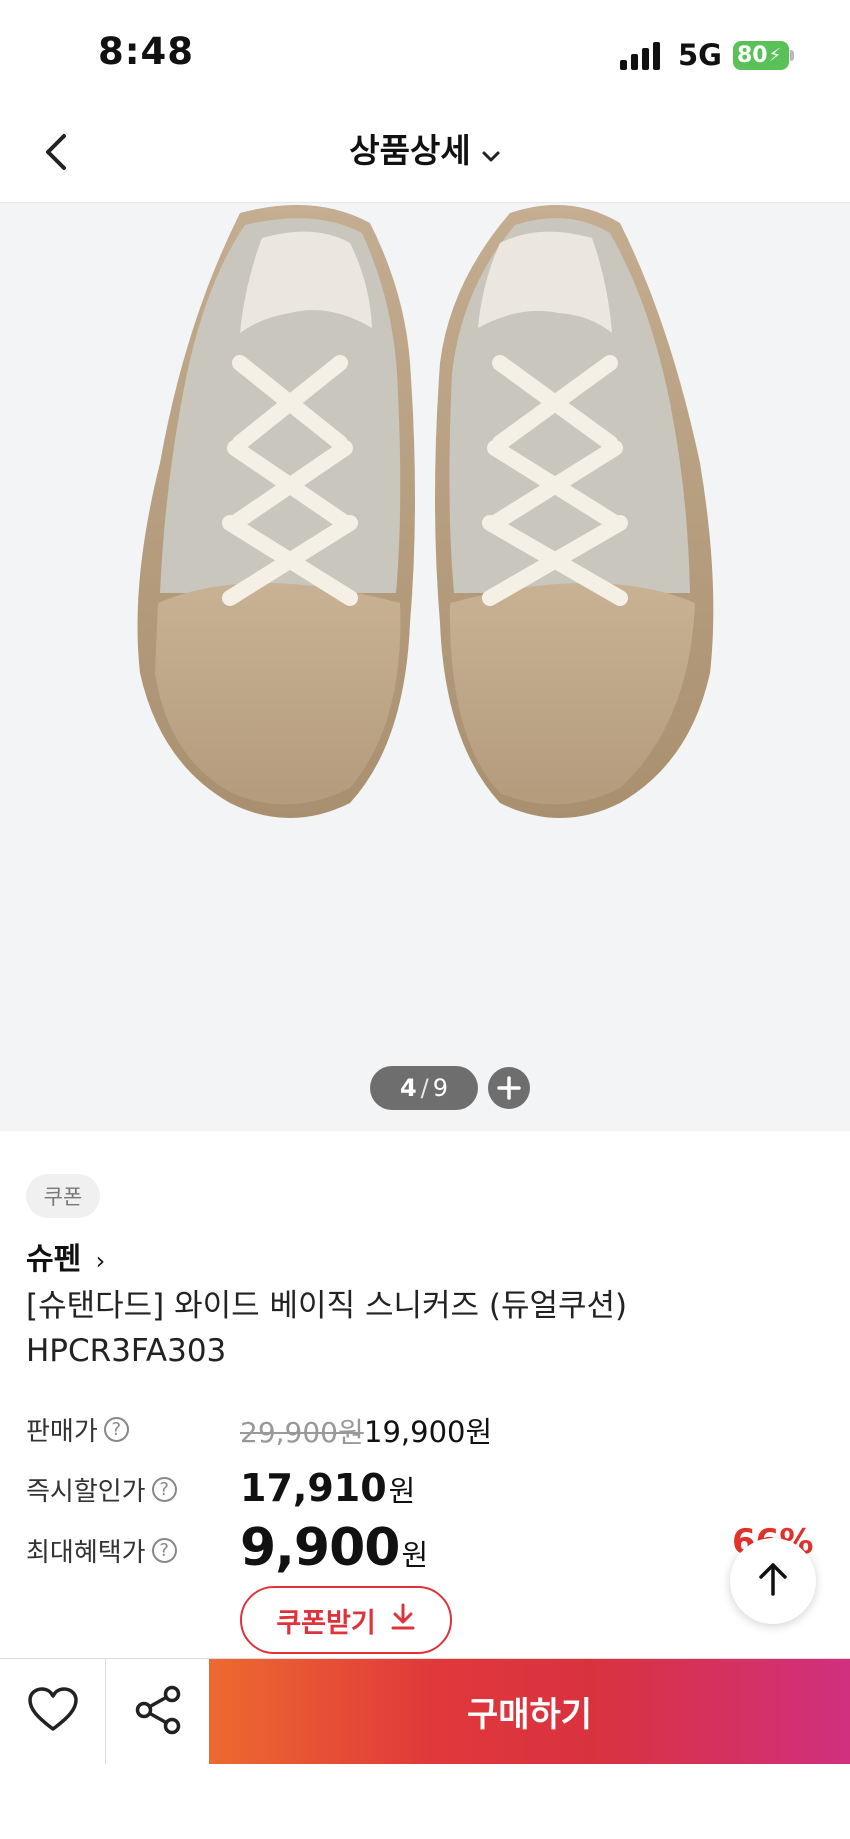 The width and height of the screenshot is (850, 1839). I want to click on max-benefit-label: 최대혜택가 ?, so click(101, 1550).